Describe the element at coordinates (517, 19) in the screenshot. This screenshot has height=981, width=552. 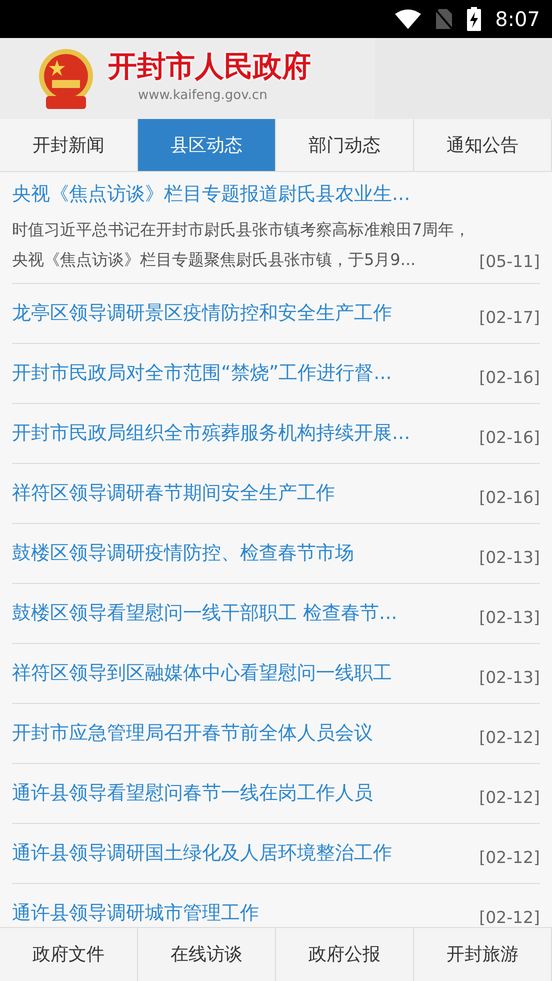
I see `clock-time: 8:07` at that location.